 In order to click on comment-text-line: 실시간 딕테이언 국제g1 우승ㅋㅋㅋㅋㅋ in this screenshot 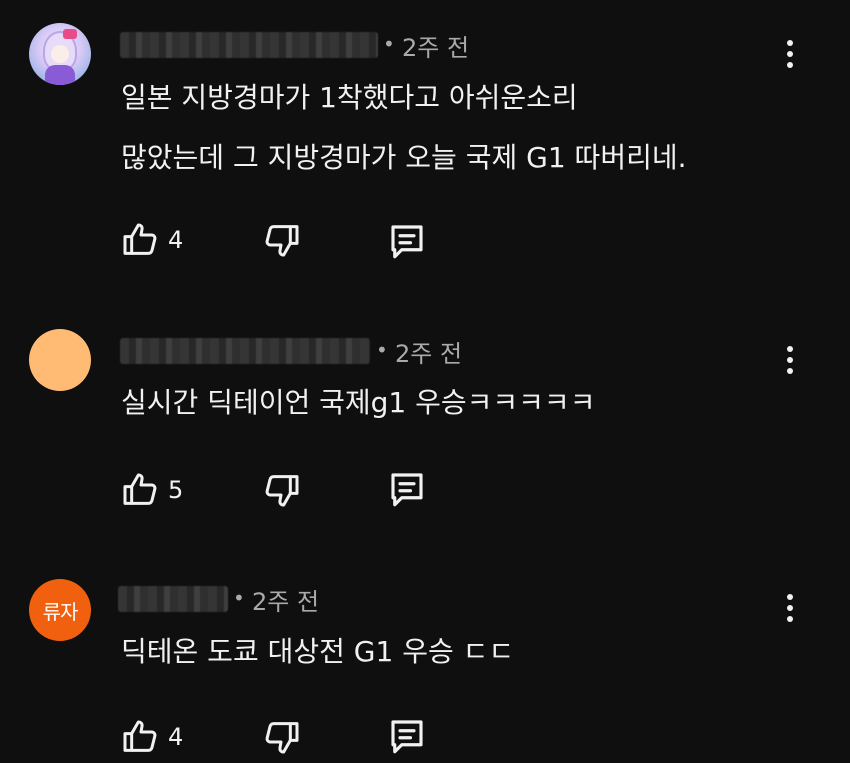, I will do `click(358, 402)`.